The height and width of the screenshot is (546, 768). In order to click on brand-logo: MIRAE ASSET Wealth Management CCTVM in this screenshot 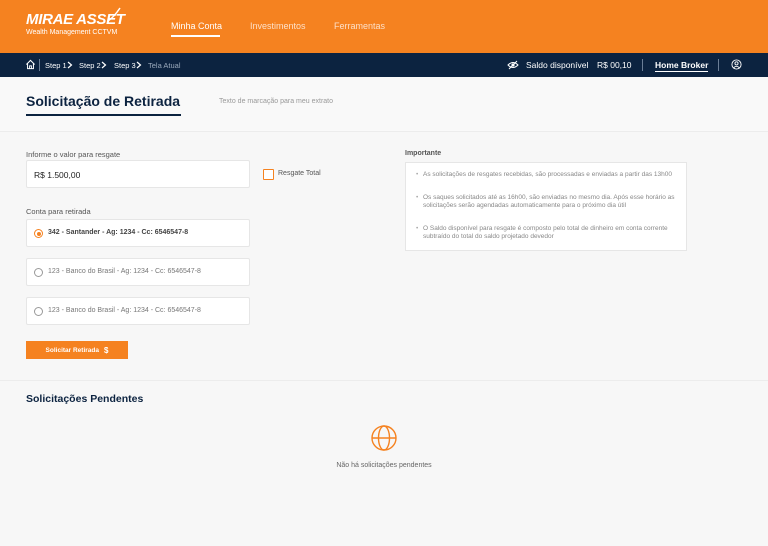, I will do `click(75, 22)`.